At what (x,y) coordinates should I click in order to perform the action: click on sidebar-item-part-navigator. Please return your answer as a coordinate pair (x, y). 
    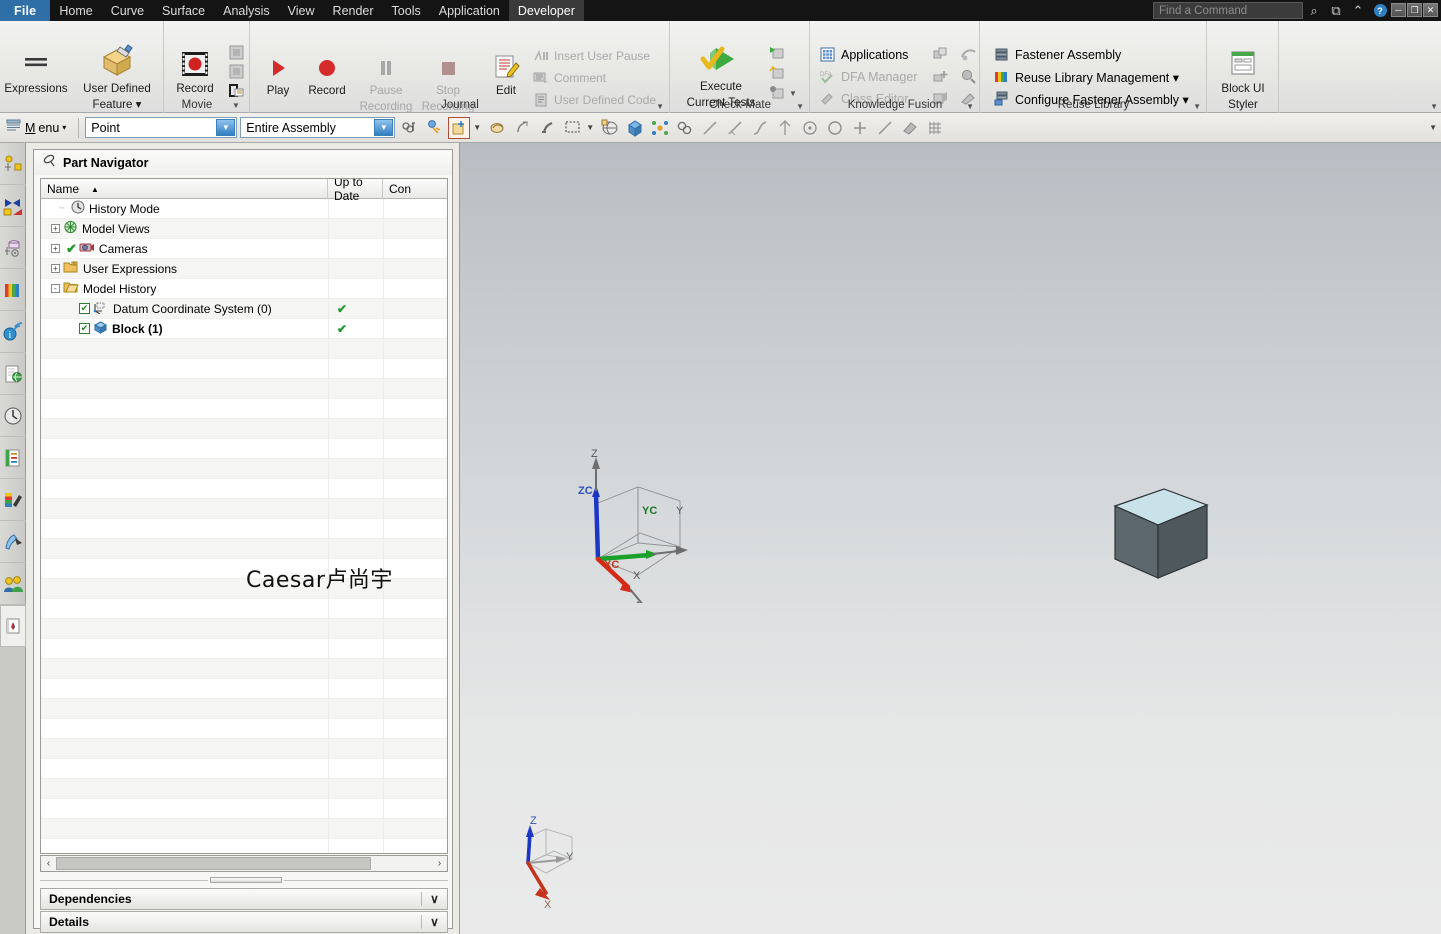
    Looking at the image, I should click on (13, 248).